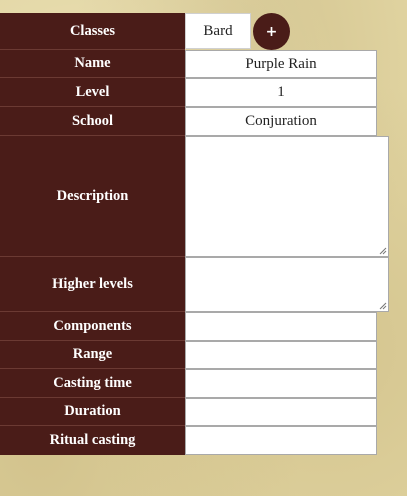  Describe the element at coordinates (92, 326) in the screenshot. I see `components-label: Components` at that location.